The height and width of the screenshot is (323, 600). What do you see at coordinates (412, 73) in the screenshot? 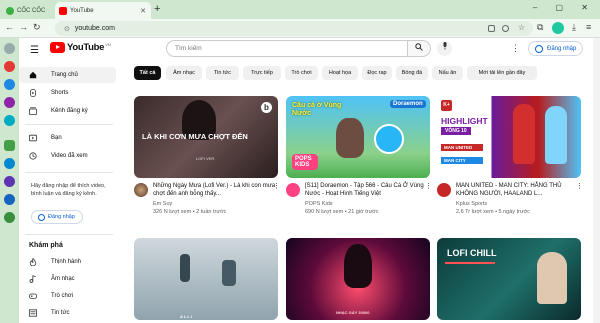
I see `chip-football: Bóng đá` at bounding box center [412, 73].